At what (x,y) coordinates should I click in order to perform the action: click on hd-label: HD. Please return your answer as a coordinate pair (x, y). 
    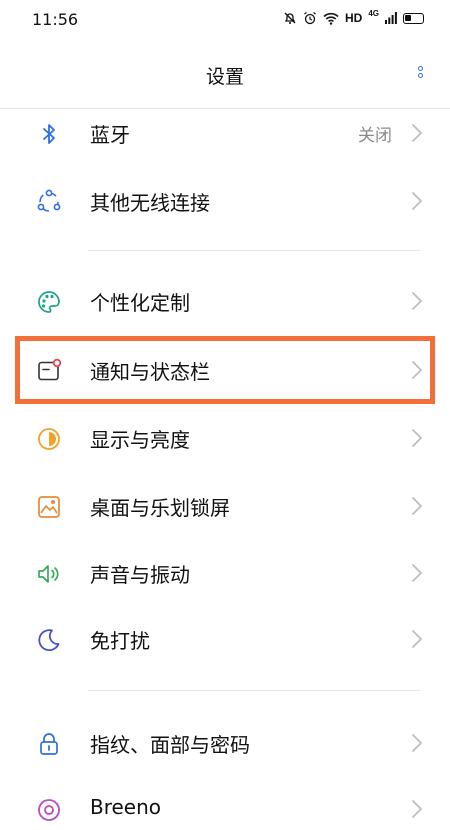
    Looking at the image, I should click on (353, 18).